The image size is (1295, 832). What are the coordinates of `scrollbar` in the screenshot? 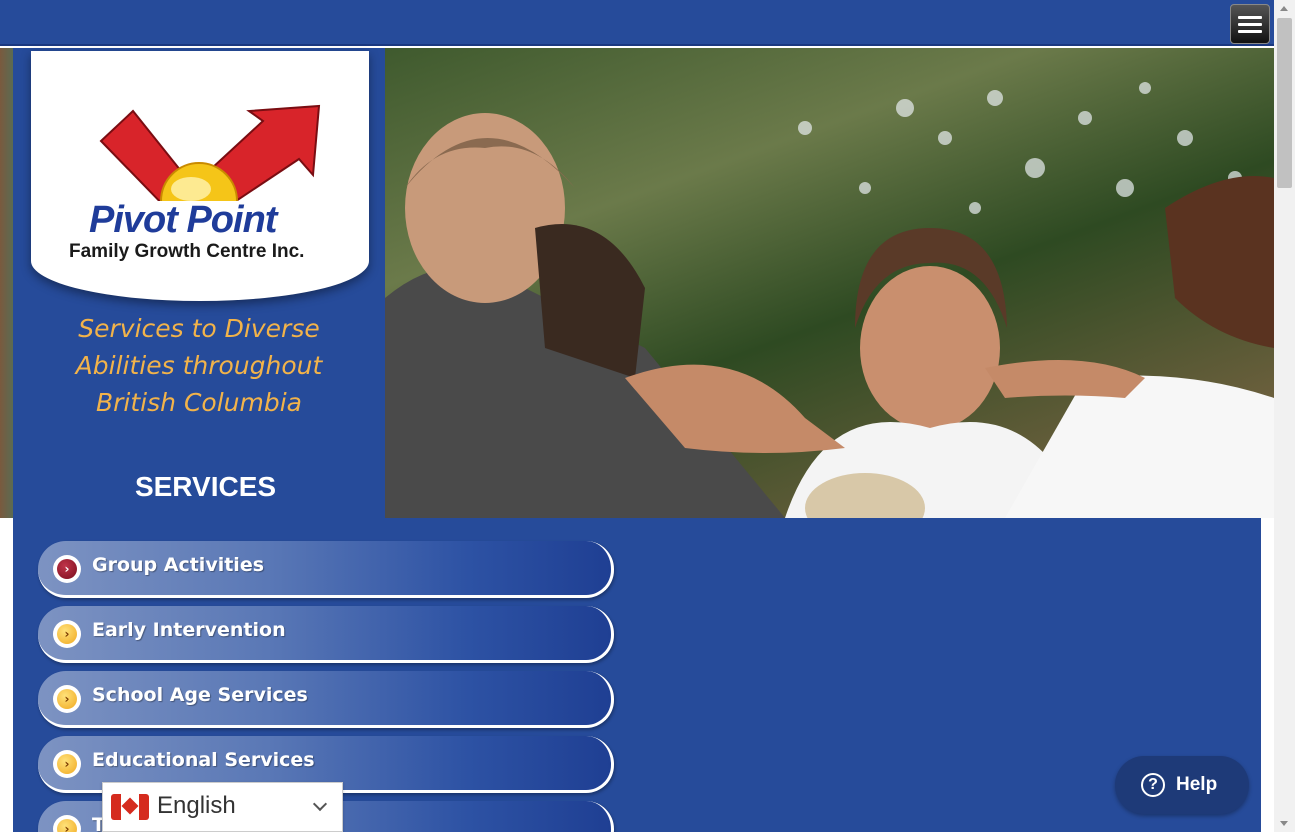 It's located at (1284, 416).